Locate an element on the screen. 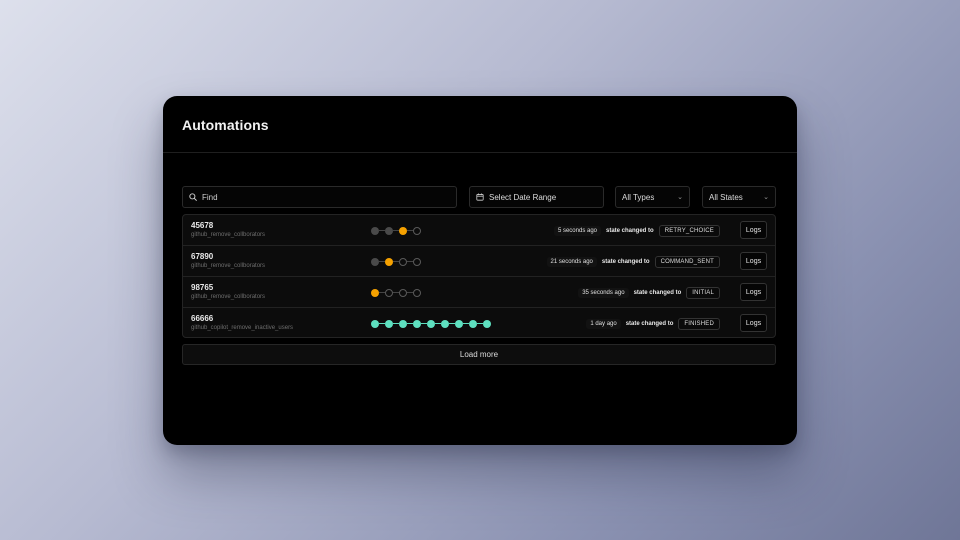 This screenshot has height=540, width=960. search-box is located at coordinates (319, 197).